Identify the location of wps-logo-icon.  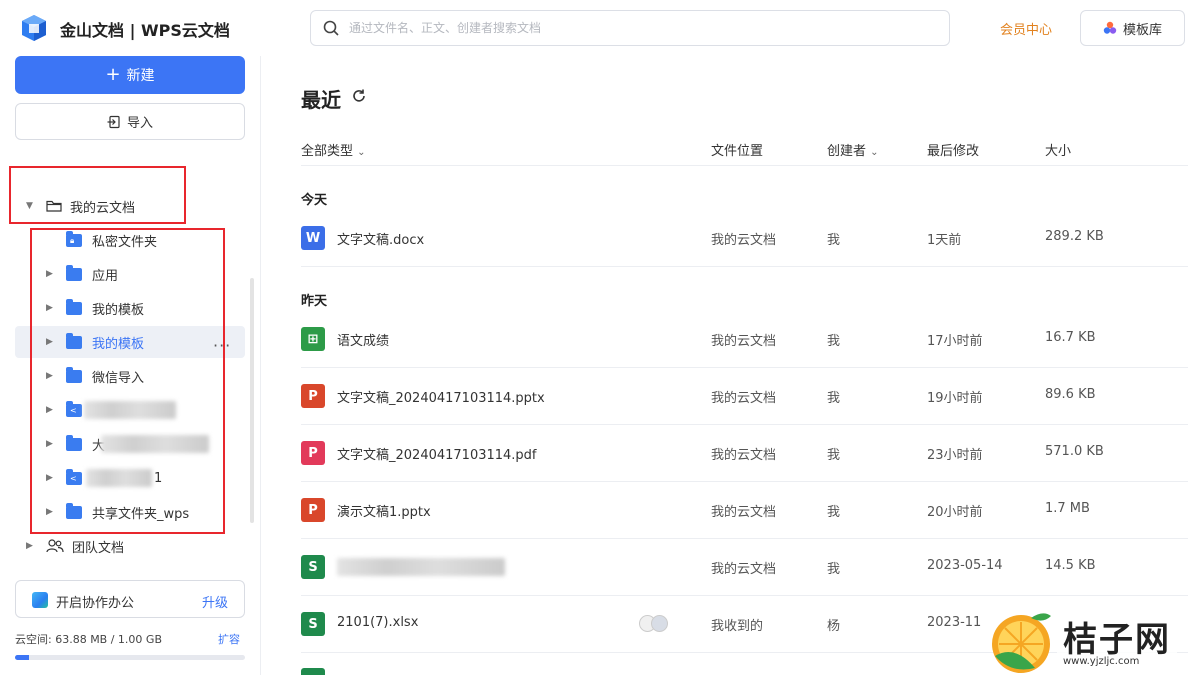
(34, 28).